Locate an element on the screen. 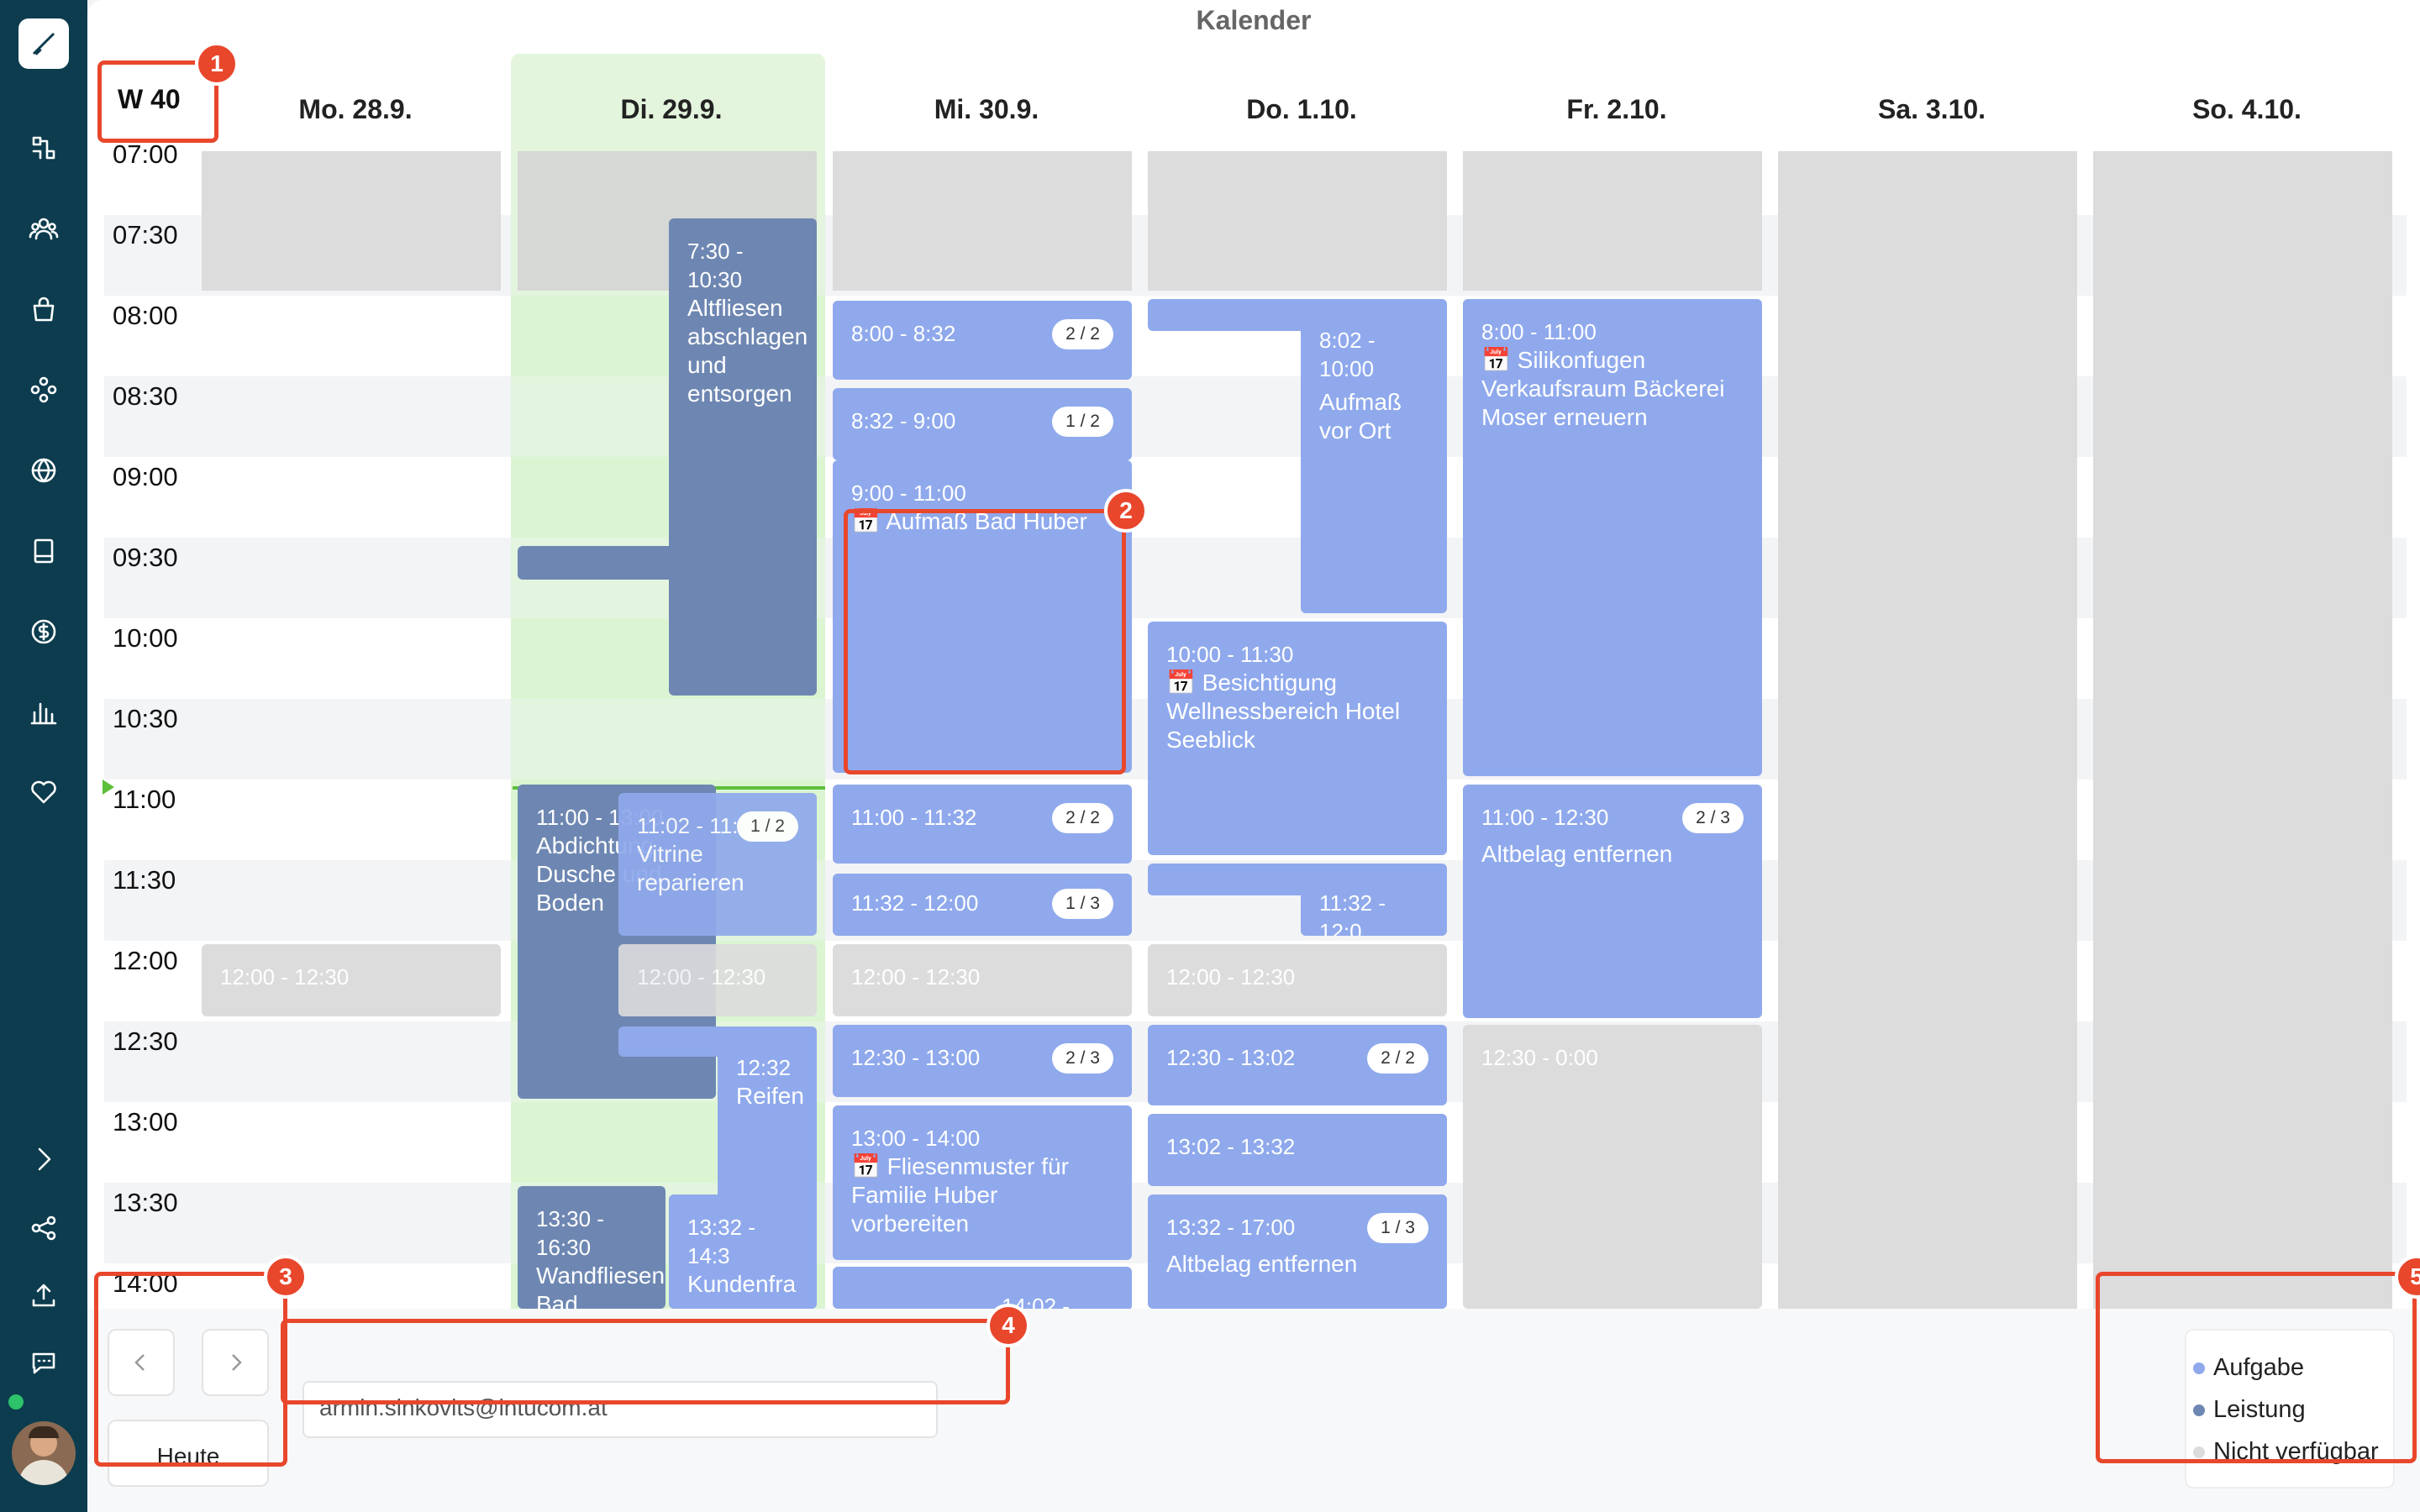 This screenshot has width=2420, height=1512. time-label: 13:30 is located at coordinates (146, 1202).